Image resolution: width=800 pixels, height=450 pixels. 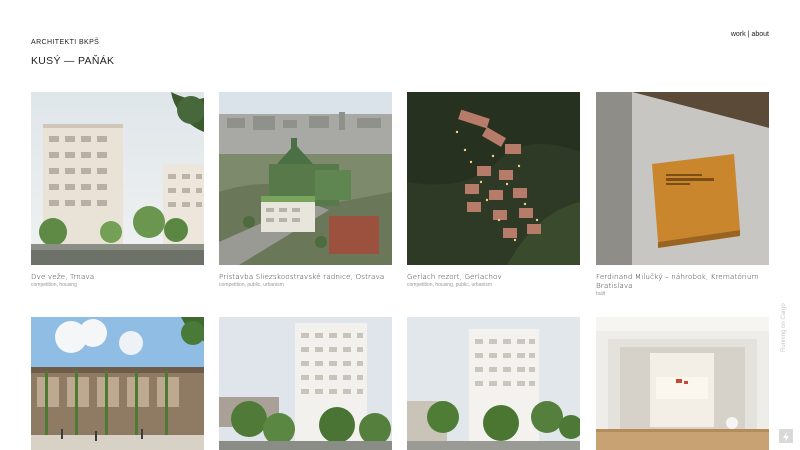 I want to click on top-nav: work | about, so click(x=750, y=34).